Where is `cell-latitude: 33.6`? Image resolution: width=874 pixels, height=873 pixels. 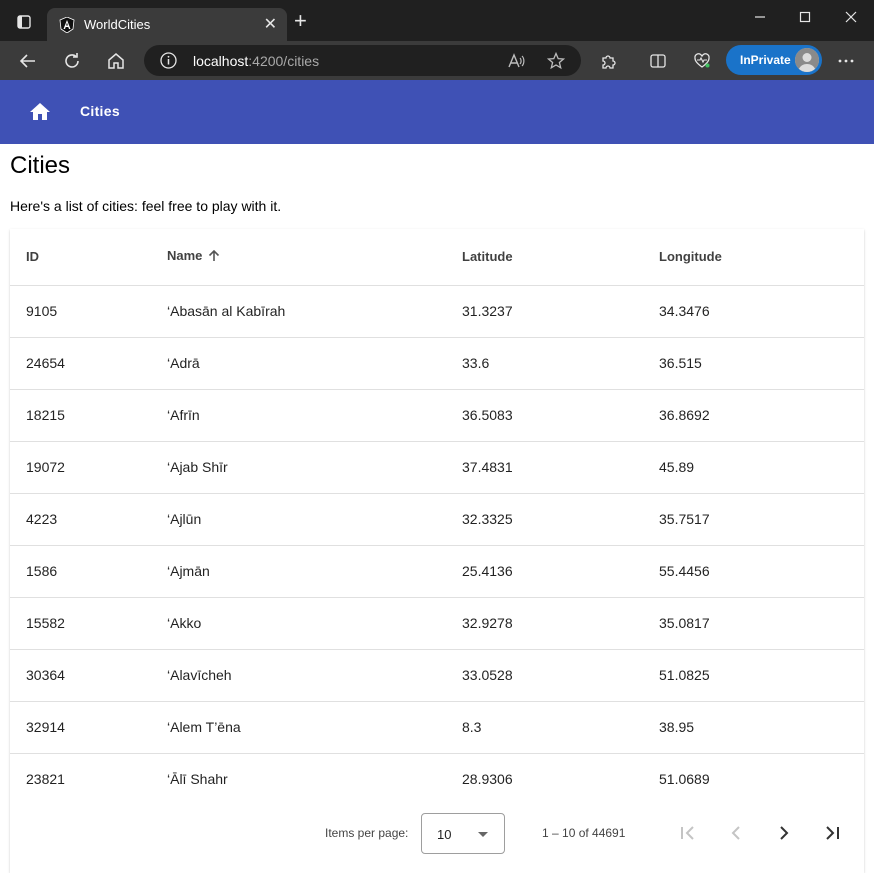 cell-latitude: 33.6 is located at coordinates (560, 363).